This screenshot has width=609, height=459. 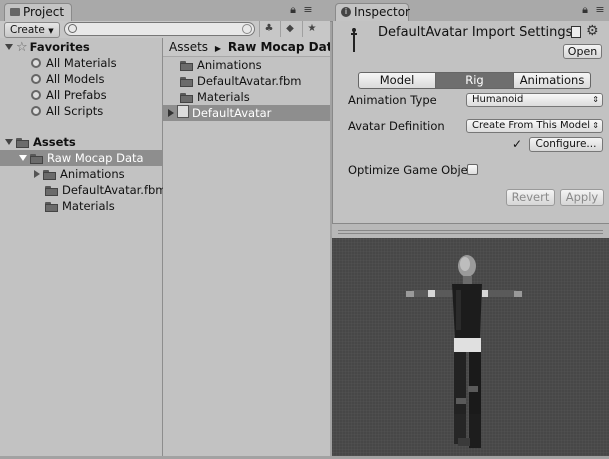 What do you see at coordinates (27, 30) in the screenshot?
I see `create-label: Create` at bounding box center [27, 30].